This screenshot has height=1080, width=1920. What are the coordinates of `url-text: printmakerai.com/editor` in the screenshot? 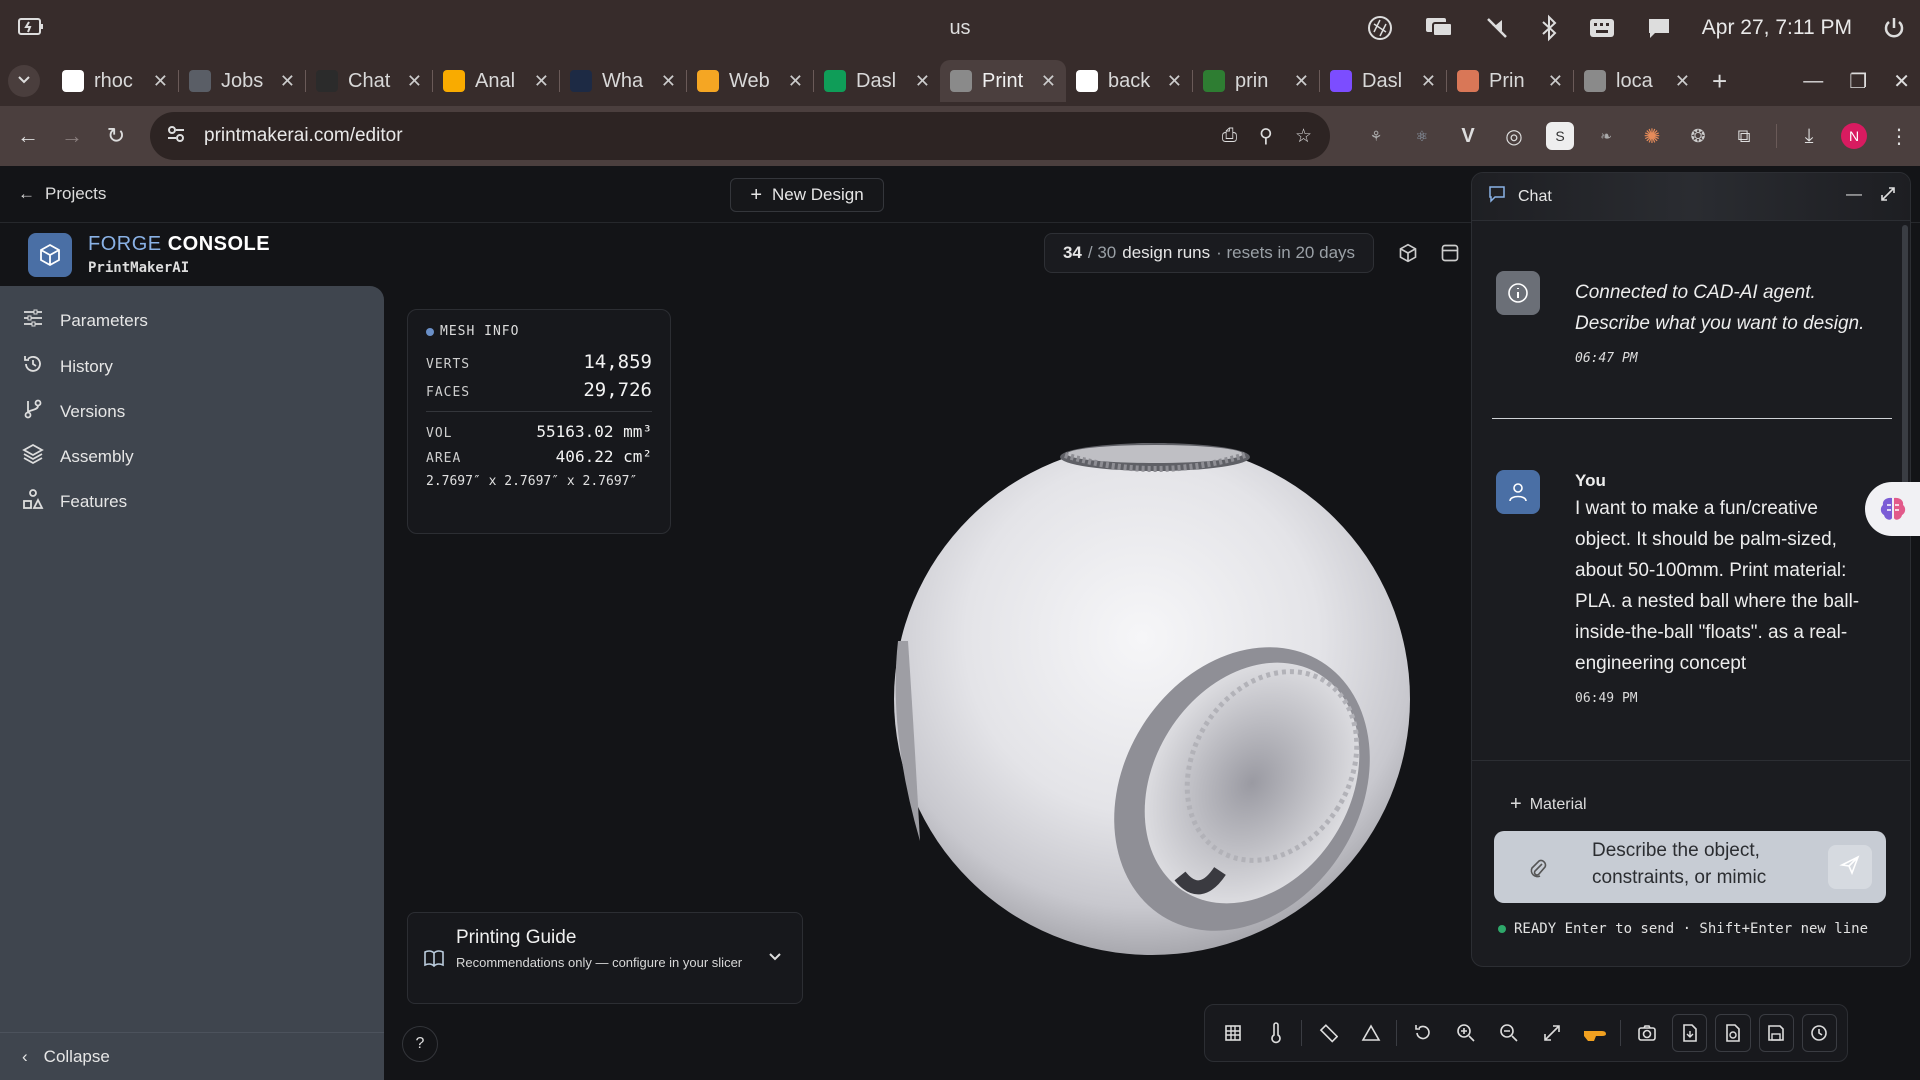 It's located at (303, 136).